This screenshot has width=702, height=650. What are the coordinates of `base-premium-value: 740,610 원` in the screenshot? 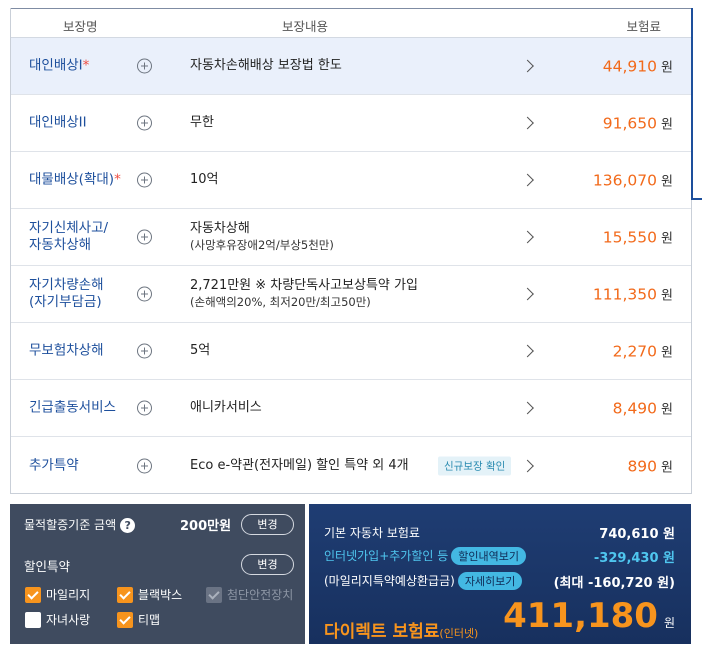 It's located at (637, 534).